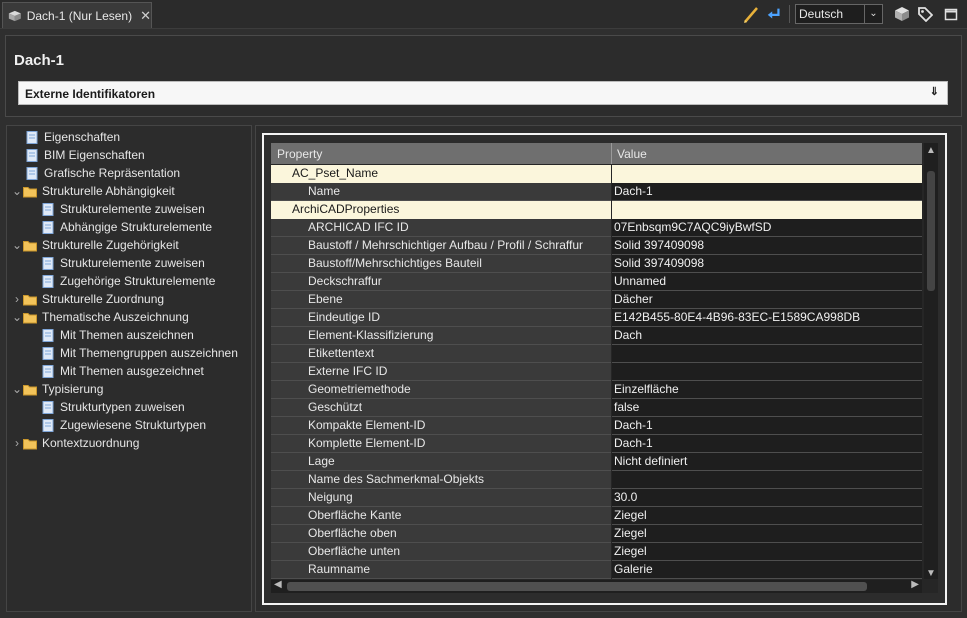 The image size is (967, 618). Describe the element at coordinates (94, 155) in the screenshot. I see `tree-item-label: BIM Eigenschaften` at that location.